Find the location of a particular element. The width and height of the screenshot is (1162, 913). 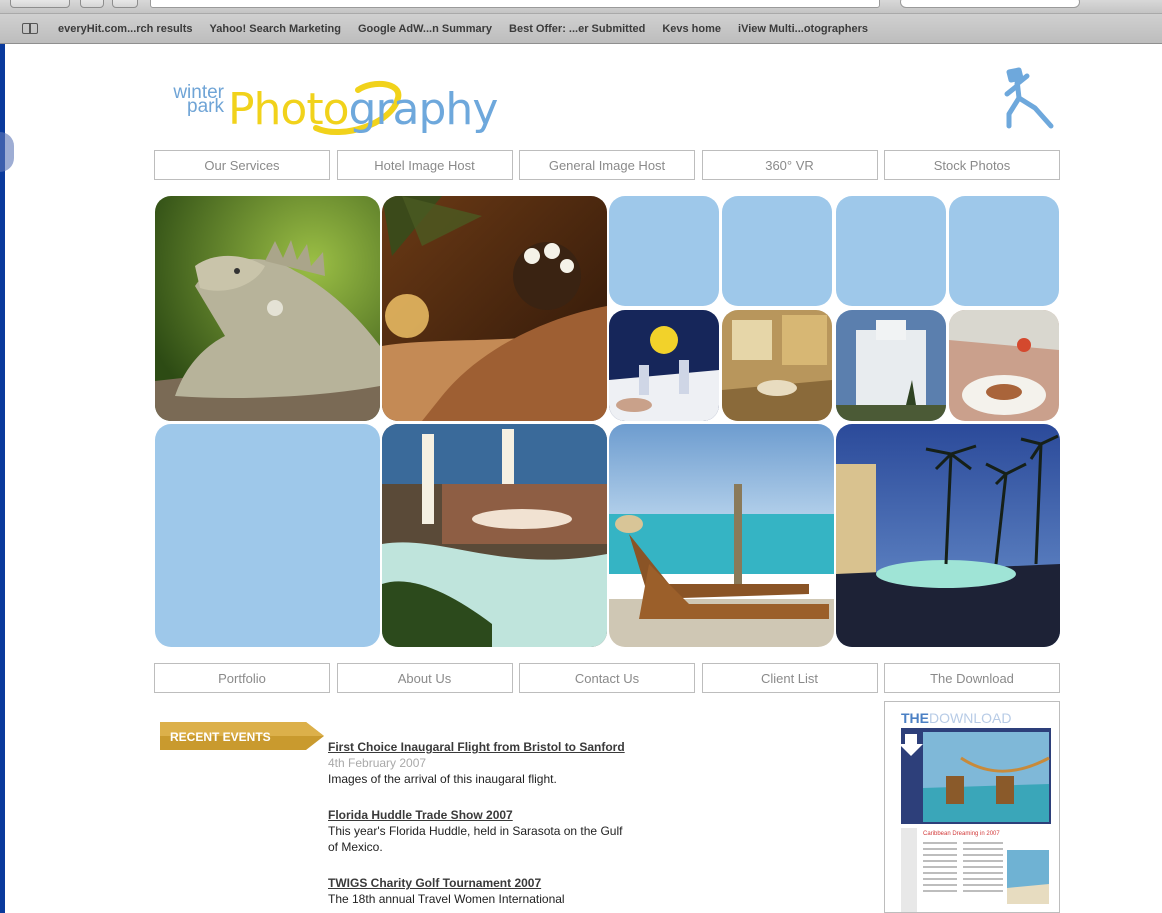

recent-events-badge: RECENT EVENTS is located at coordinates (242, 736).